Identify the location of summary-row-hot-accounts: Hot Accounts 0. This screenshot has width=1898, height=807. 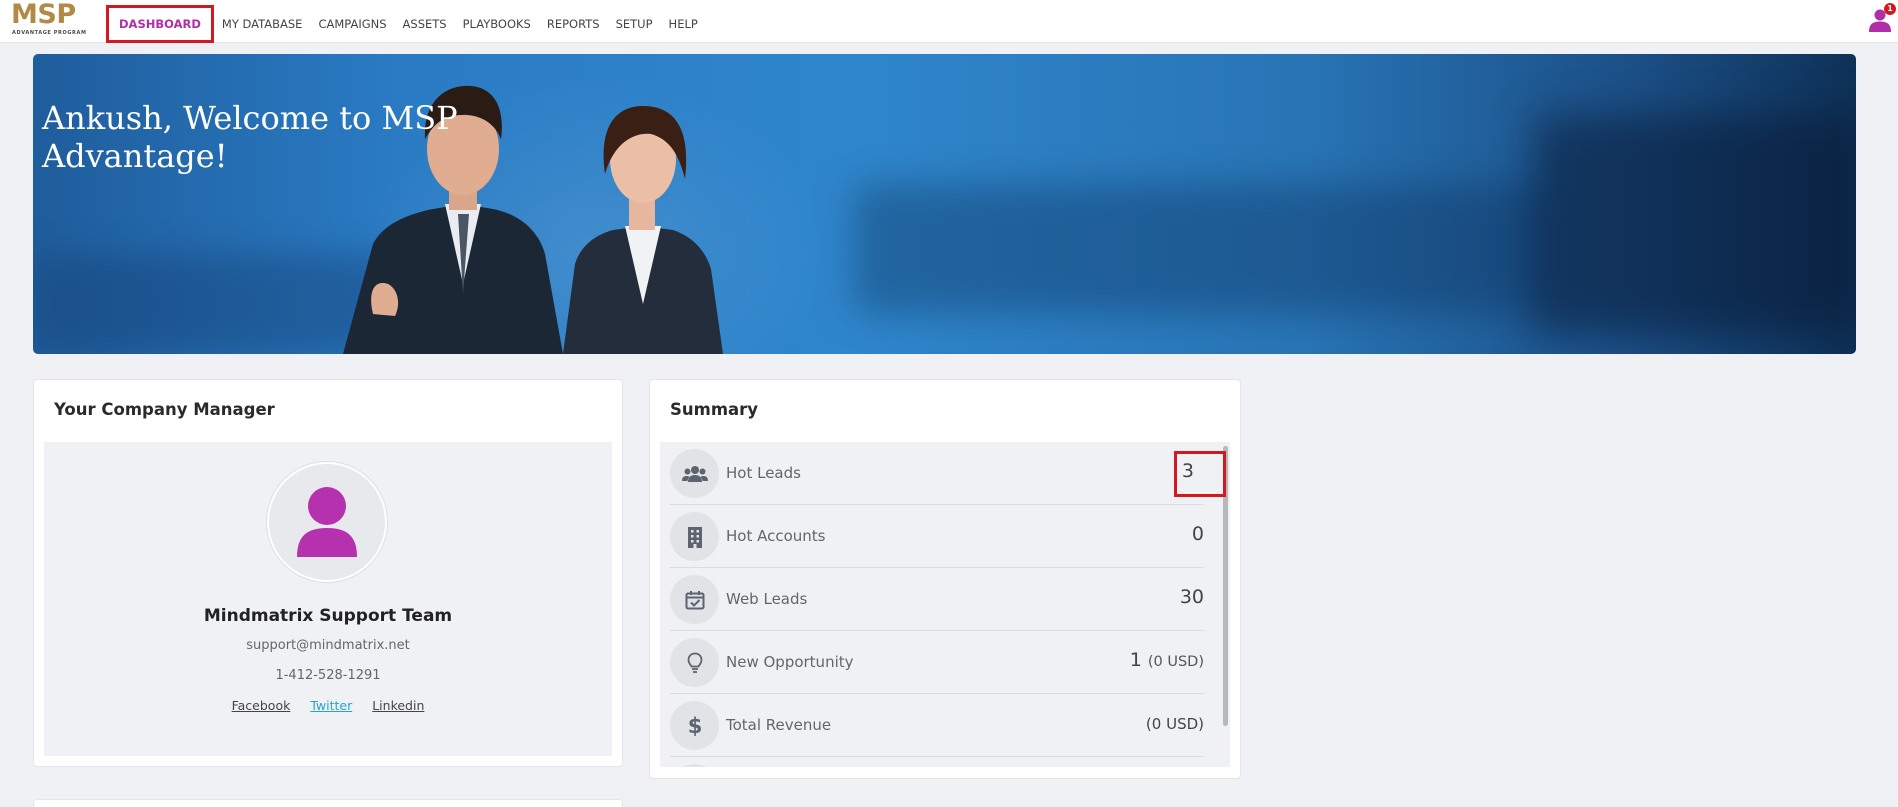
(937, 536).